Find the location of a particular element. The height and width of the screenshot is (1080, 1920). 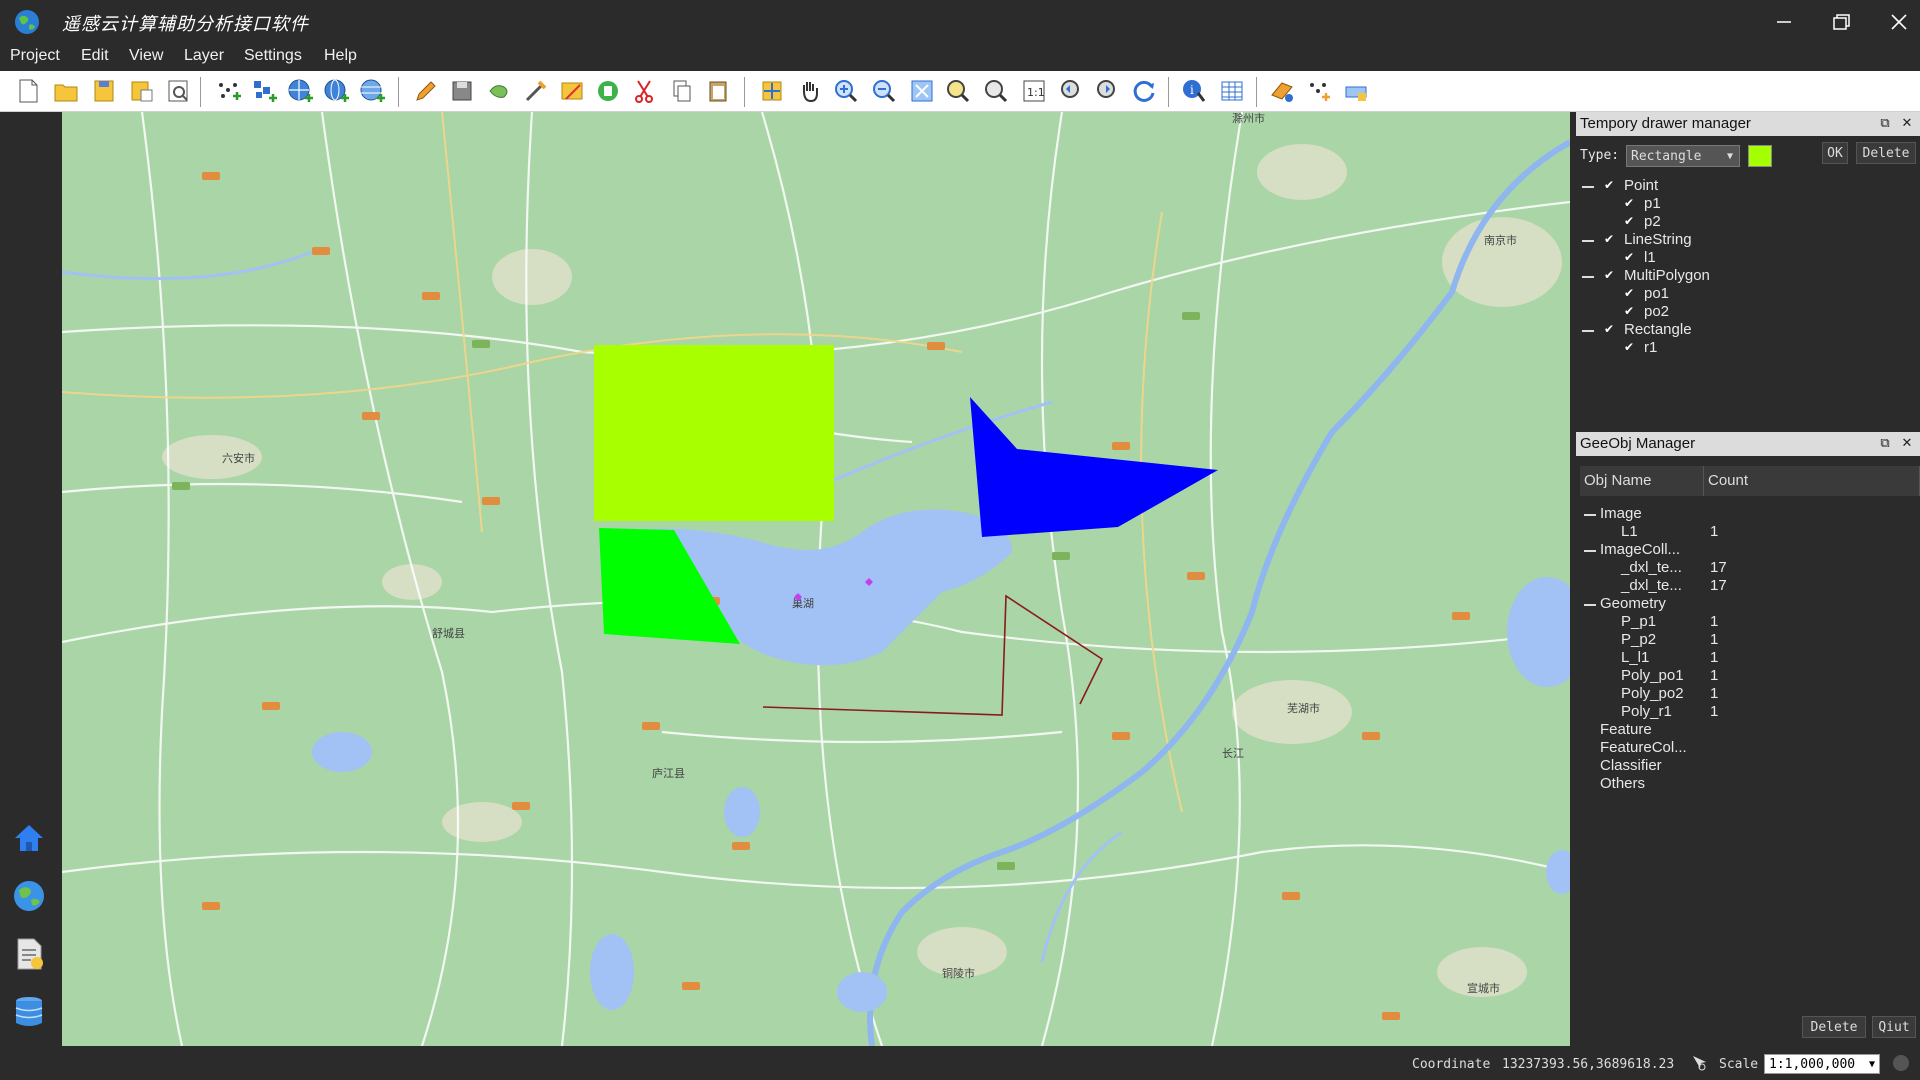

col-count: Count is located at coordinates (1812, 481).